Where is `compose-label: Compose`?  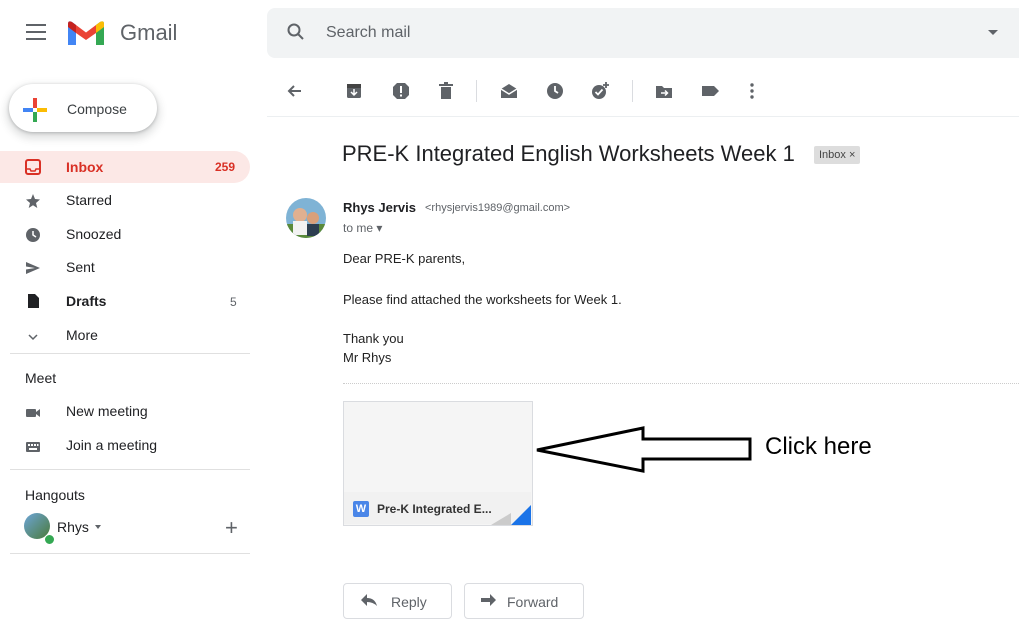
compose-label: Compose is located at coordinates (97, 109).